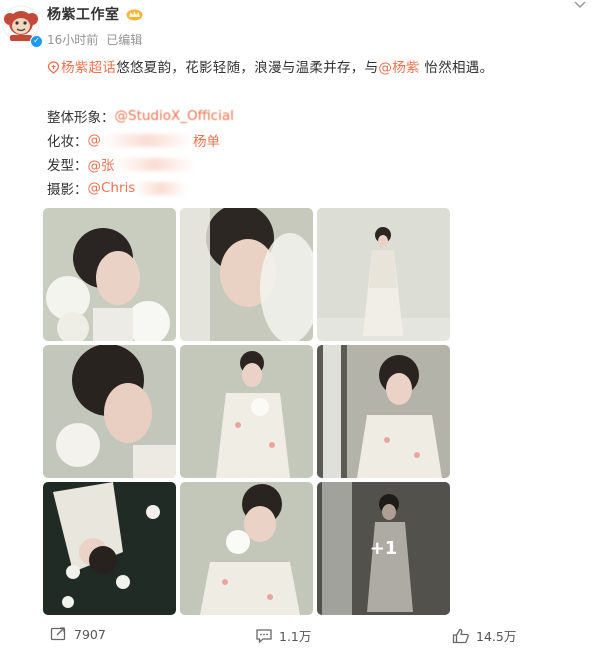 The image size is (593, 648). What do you see at coordinates (112, 188) in the screenshot?
I see `credit-handle: @Chris` at bounding box center [112, 188].